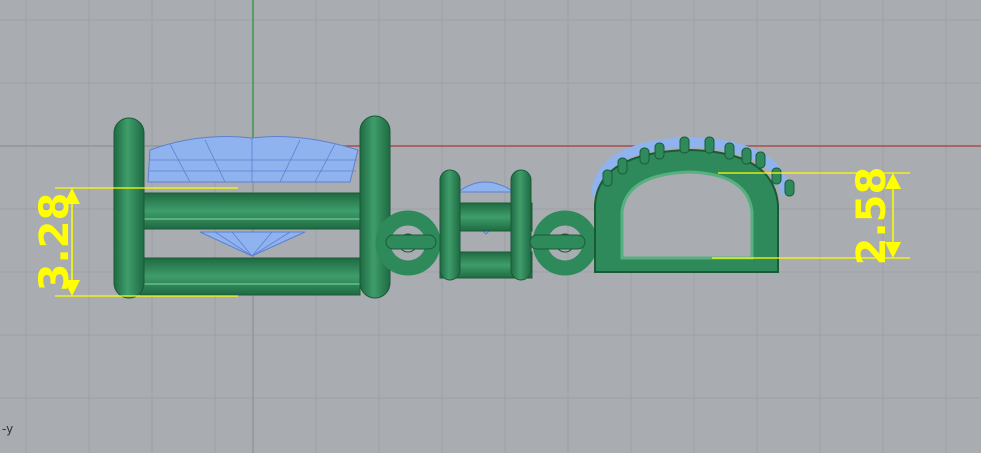 The height and width of the screenshot is (453, 981). What do you see at coordinates (375, 207) in the screenshot?
I see `left-prong-right` at bounding box center [375, 207].